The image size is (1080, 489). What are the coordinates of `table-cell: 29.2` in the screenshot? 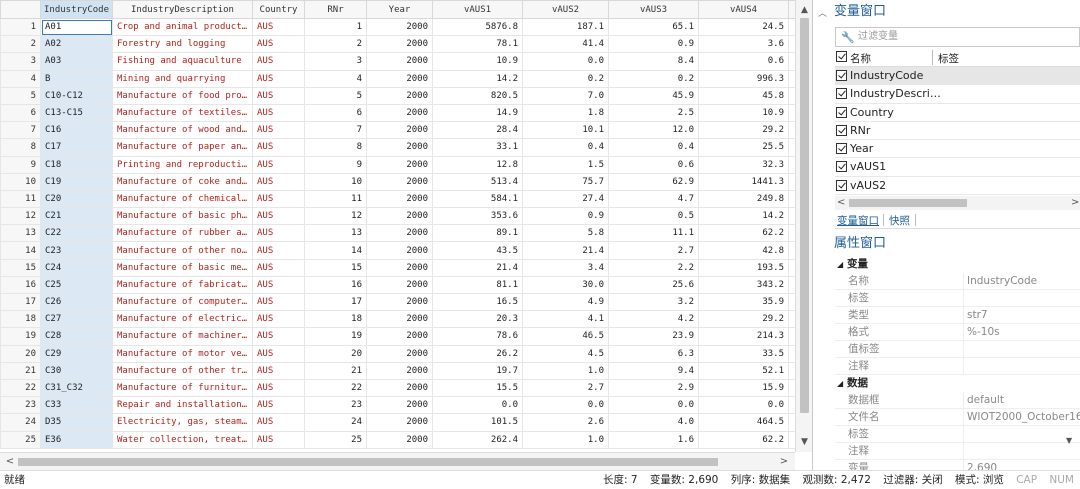 It's located at (743, 130).